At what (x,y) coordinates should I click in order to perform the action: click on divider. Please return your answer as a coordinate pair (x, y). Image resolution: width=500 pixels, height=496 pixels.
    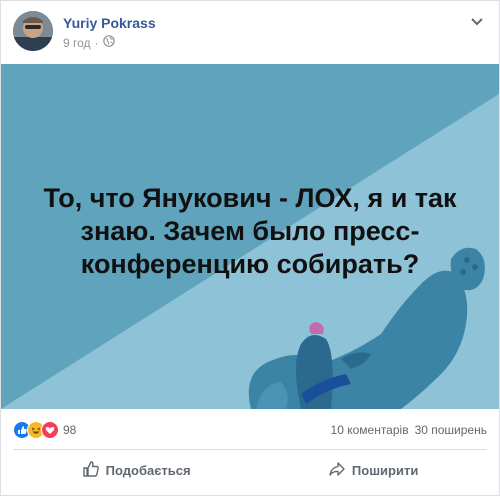
    Looking at the image, I should click on (250, 449).